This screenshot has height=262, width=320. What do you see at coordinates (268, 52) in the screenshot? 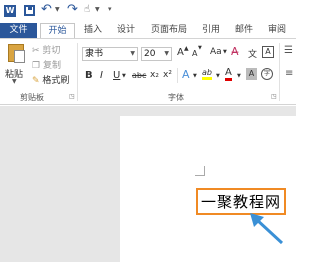
I see `enclosed-border-button: A` at bounding box center [268, 52].